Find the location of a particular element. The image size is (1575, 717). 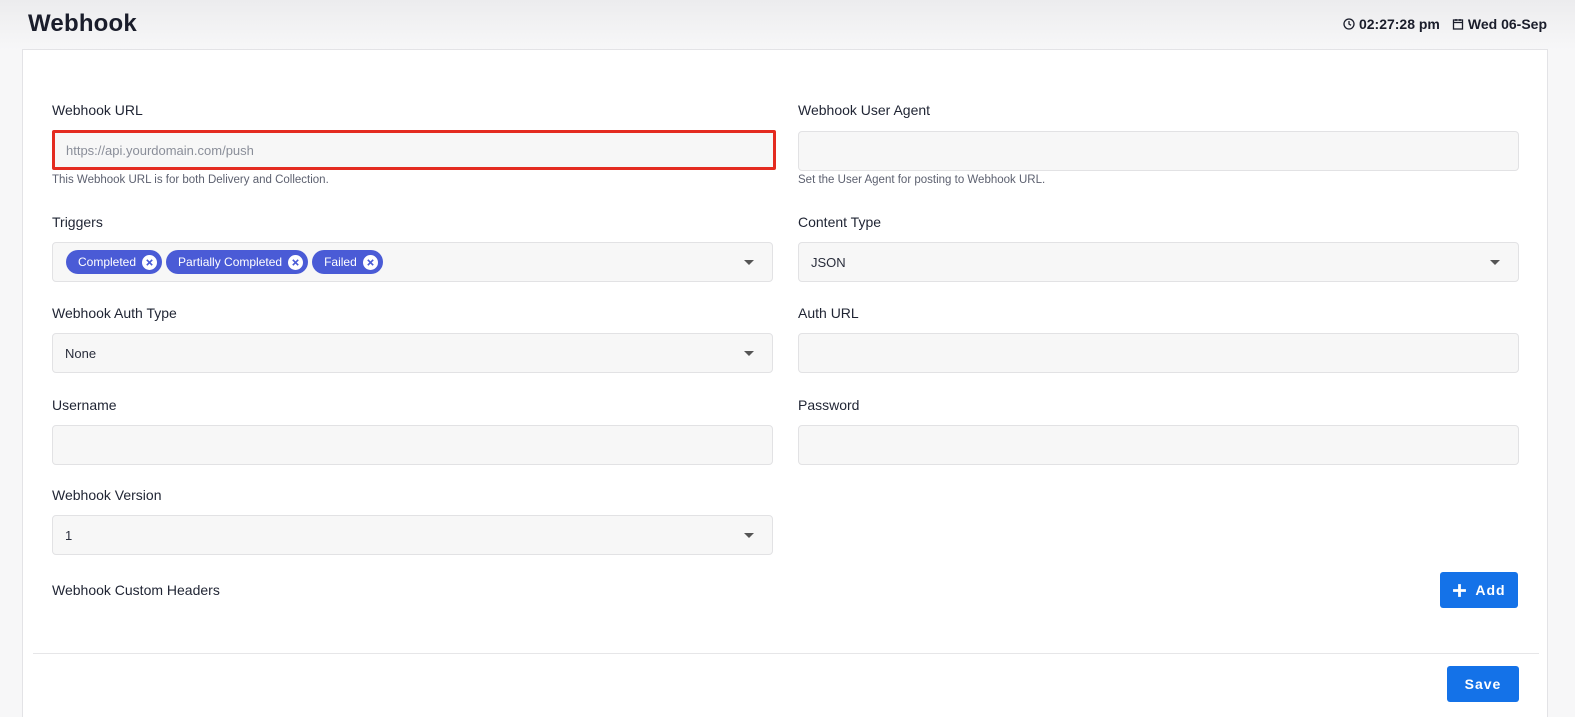

auth-type-label: Webhook Auth Type is located at coordinates (114, 313).